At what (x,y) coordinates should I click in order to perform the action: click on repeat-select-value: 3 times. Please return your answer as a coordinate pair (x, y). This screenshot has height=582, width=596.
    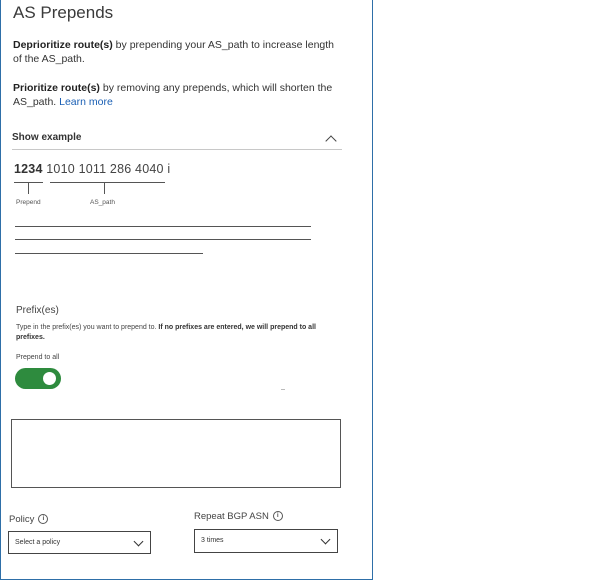
    Looking at the image, I should click on (212, 540).